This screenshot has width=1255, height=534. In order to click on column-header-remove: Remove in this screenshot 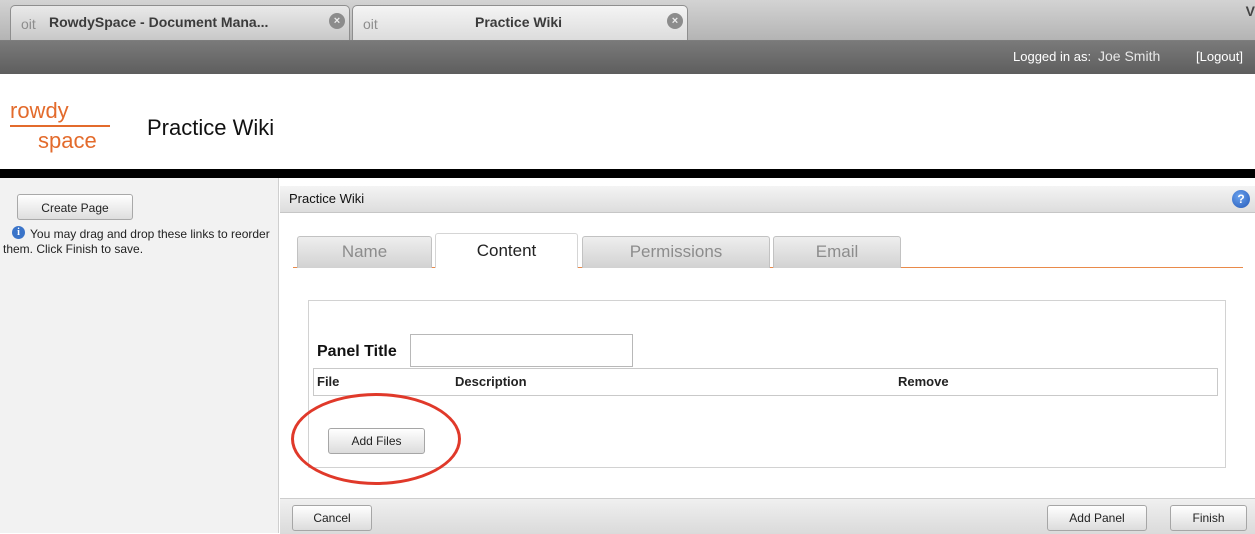, I will do `click(923, 381)`.